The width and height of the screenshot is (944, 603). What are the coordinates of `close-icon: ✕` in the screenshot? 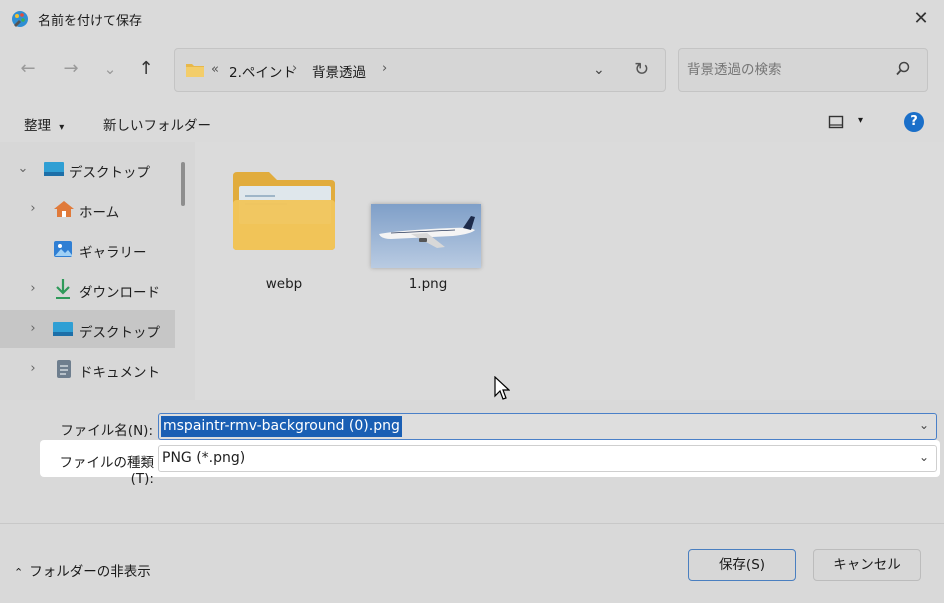 It's located at (921, 19).